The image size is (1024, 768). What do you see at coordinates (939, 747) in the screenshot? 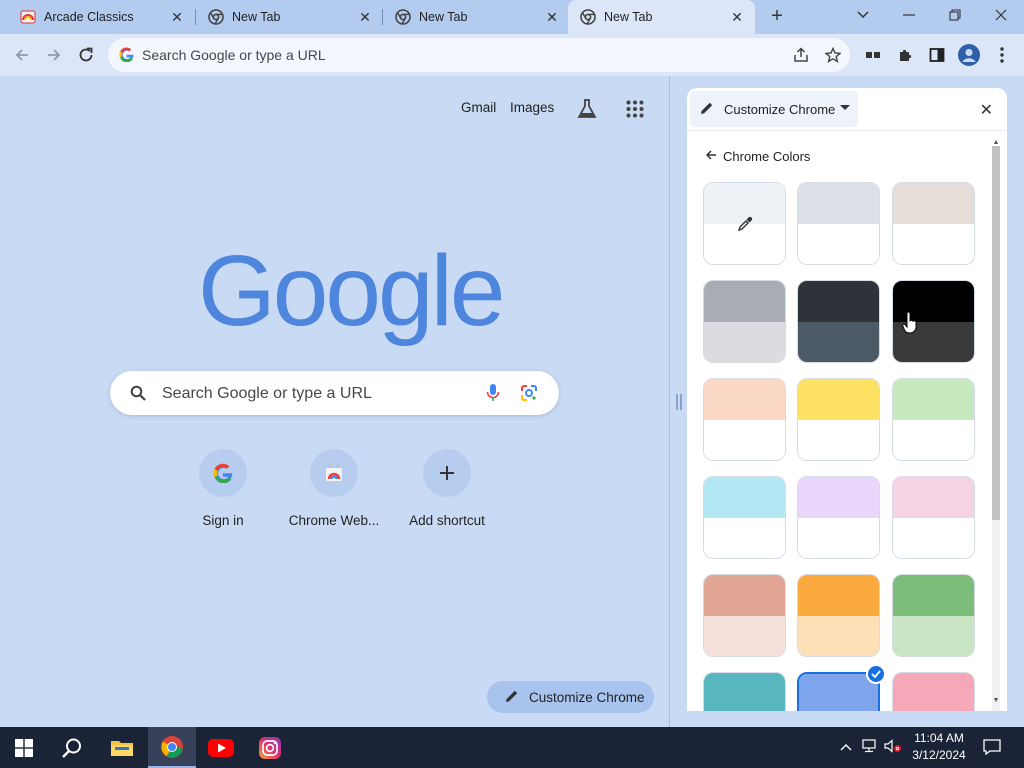
I see `system-clock: 11:04 AM 3/12/2024` at bounding box center [939, 747].